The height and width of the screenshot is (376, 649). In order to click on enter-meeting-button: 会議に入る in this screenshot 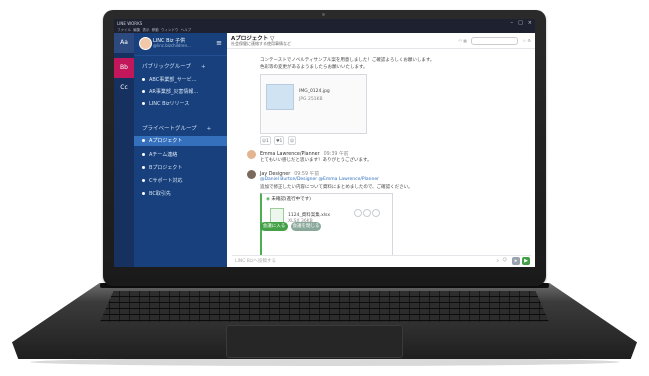, I will do `click(274, 226)`.